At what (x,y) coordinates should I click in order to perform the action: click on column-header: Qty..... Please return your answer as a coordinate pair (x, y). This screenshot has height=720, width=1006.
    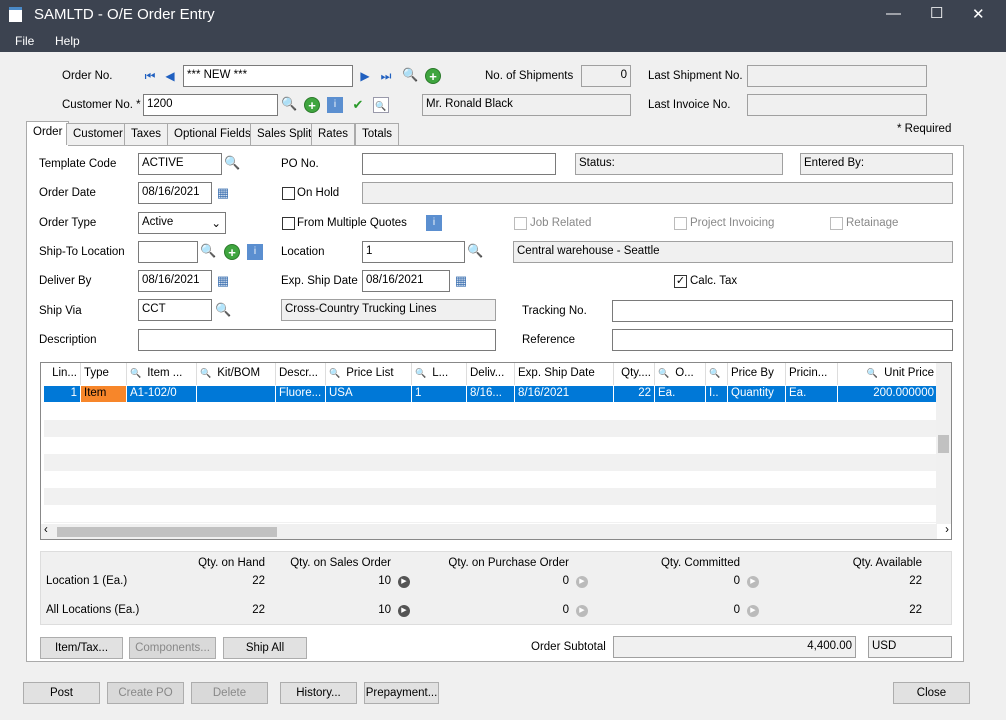
    Looking at the image, I should click on (634, 374).